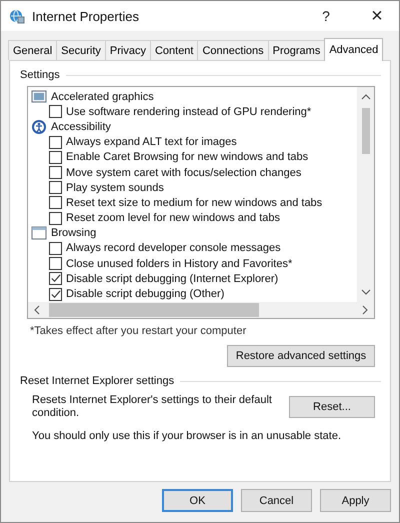  Describe the element at coordinates (194, 202) in the screenshot. I see `option-label: Reset text size to medium for new windows and tabs` at that location.